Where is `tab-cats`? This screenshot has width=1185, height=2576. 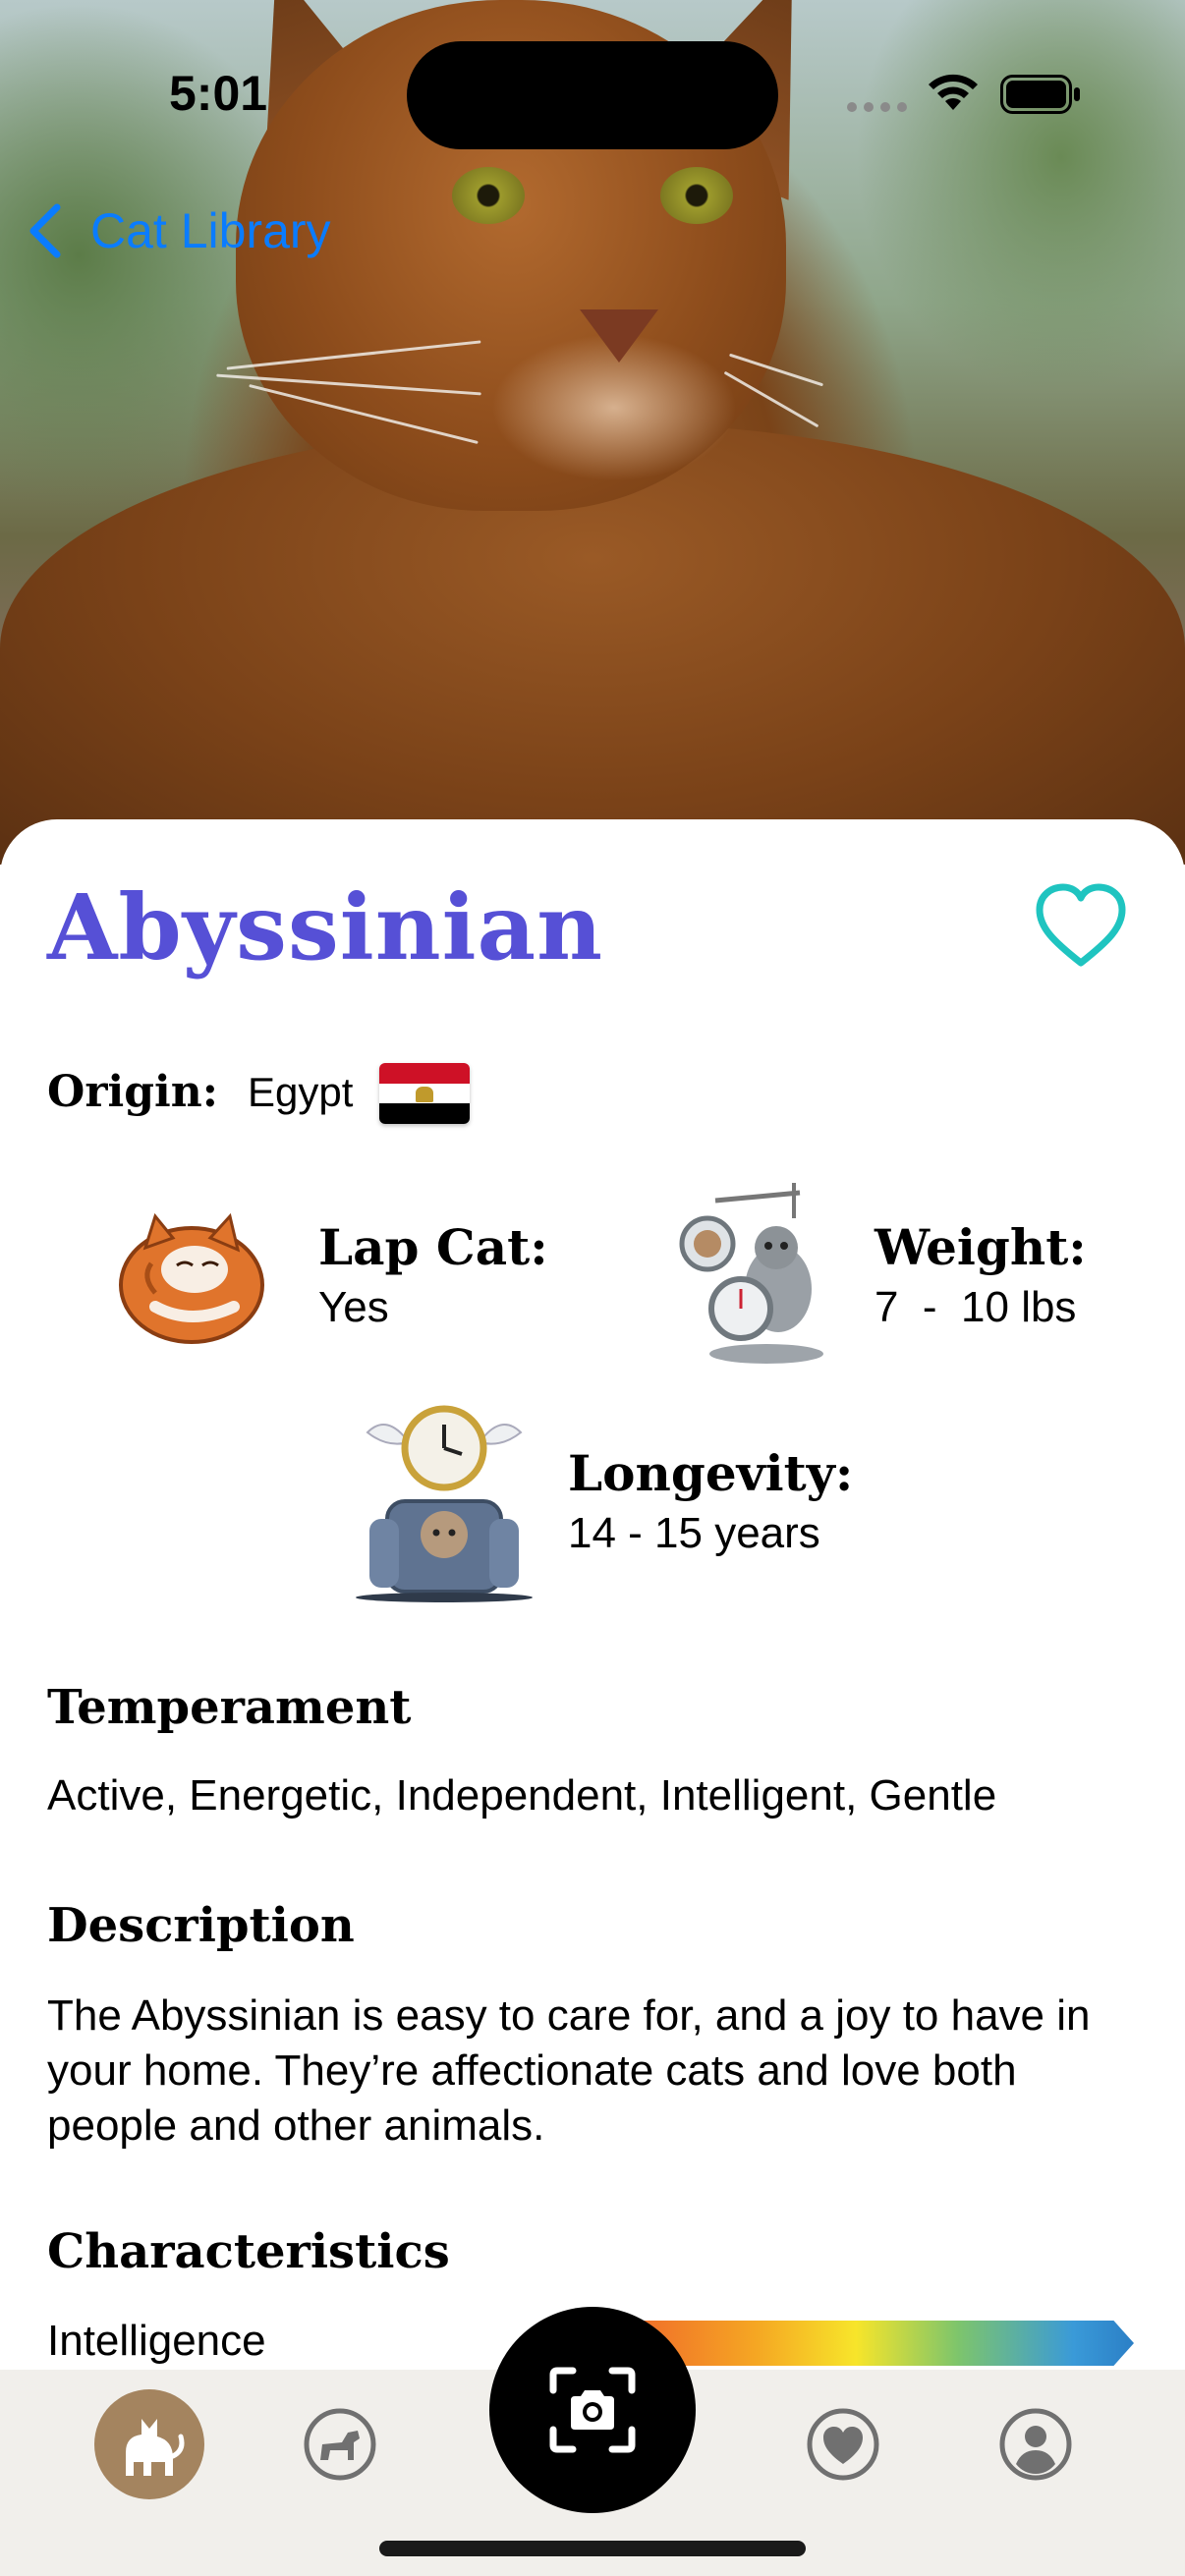 tab-cats is located at coordinates (149, 2444).